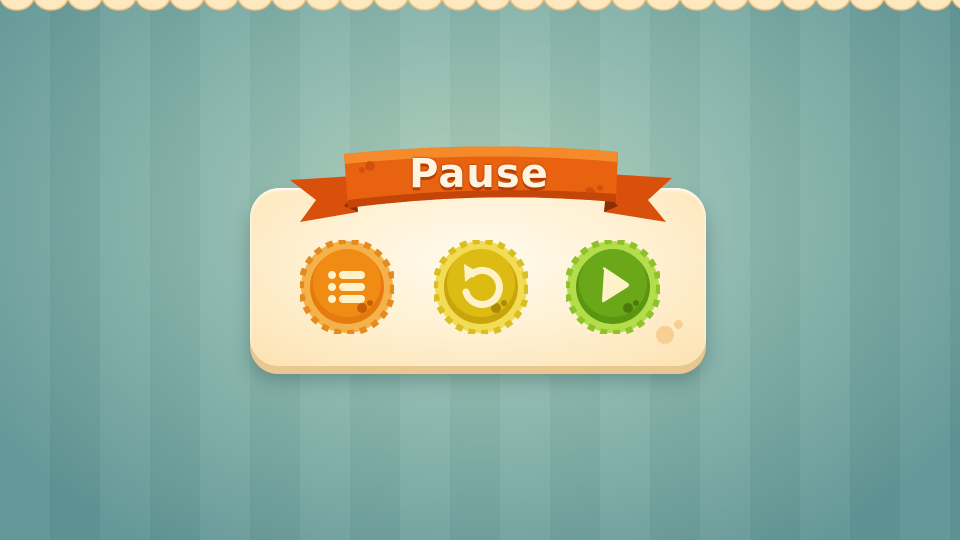 Image resolution: width=960 pixels, height=540 pixels. Describe the element at coordinates (678, 324) in the screenshot. I see `decor-dot` at that location.